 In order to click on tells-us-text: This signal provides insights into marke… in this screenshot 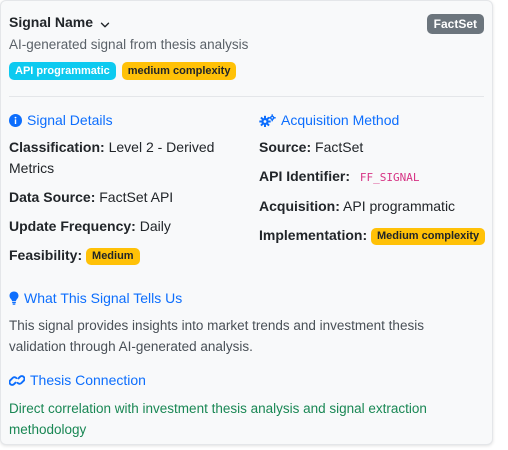, I will do `click(216, 336)`.